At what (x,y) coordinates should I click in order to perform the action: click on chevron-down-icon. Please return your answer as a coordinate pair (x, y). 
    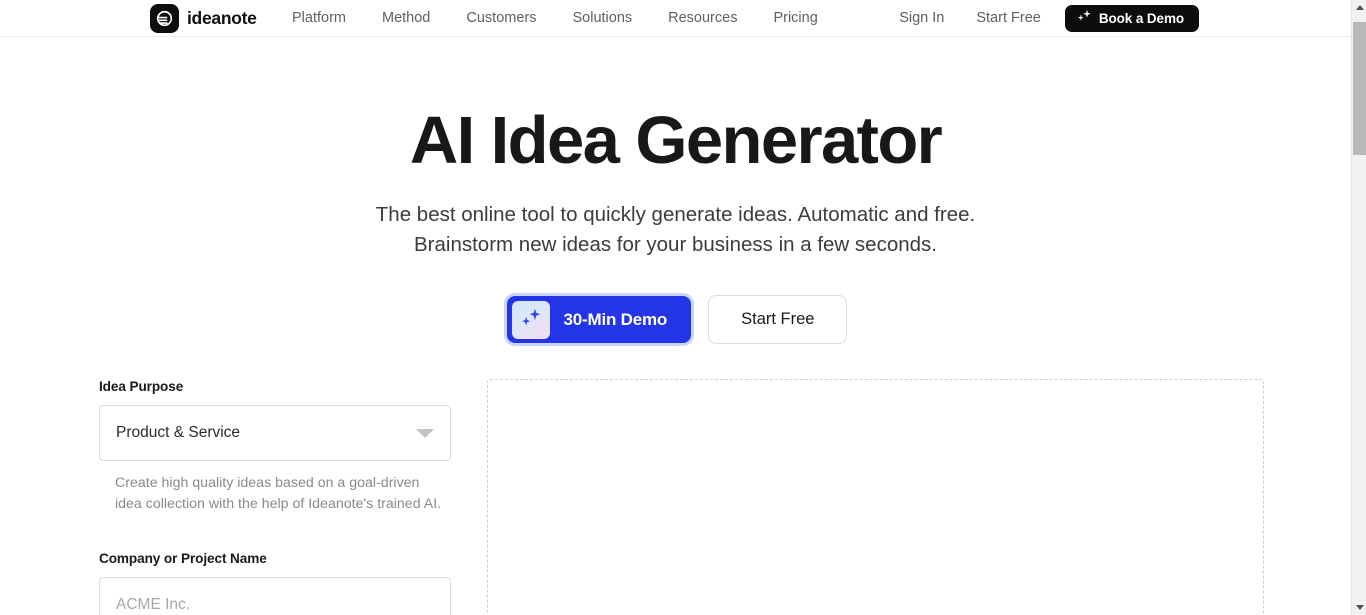
    Looking at the image, I should click on (425, 433).